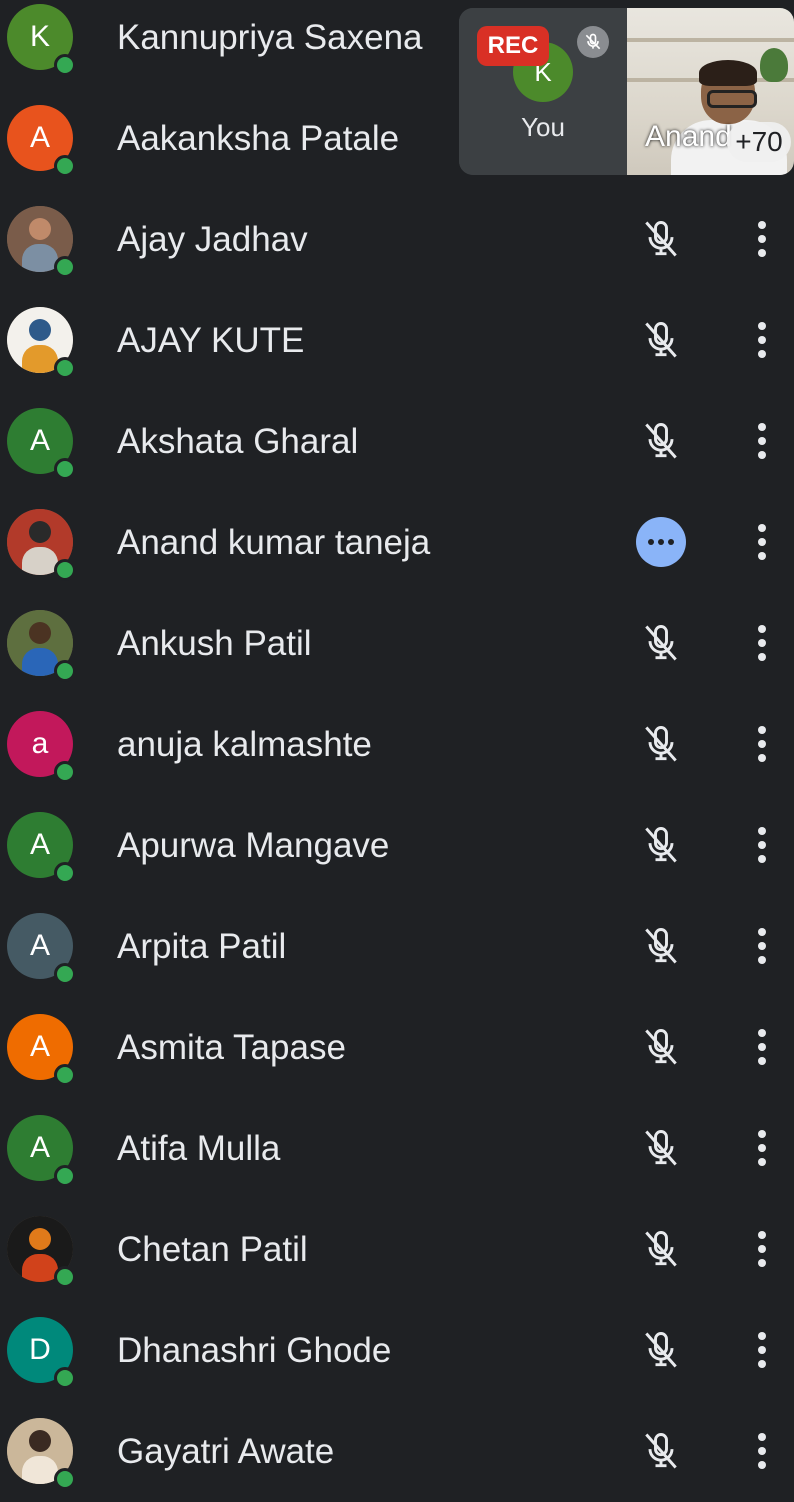 The image size is (794, 1502). I want to click on participant-row: Ajay Jadhav, so click(397, 239).